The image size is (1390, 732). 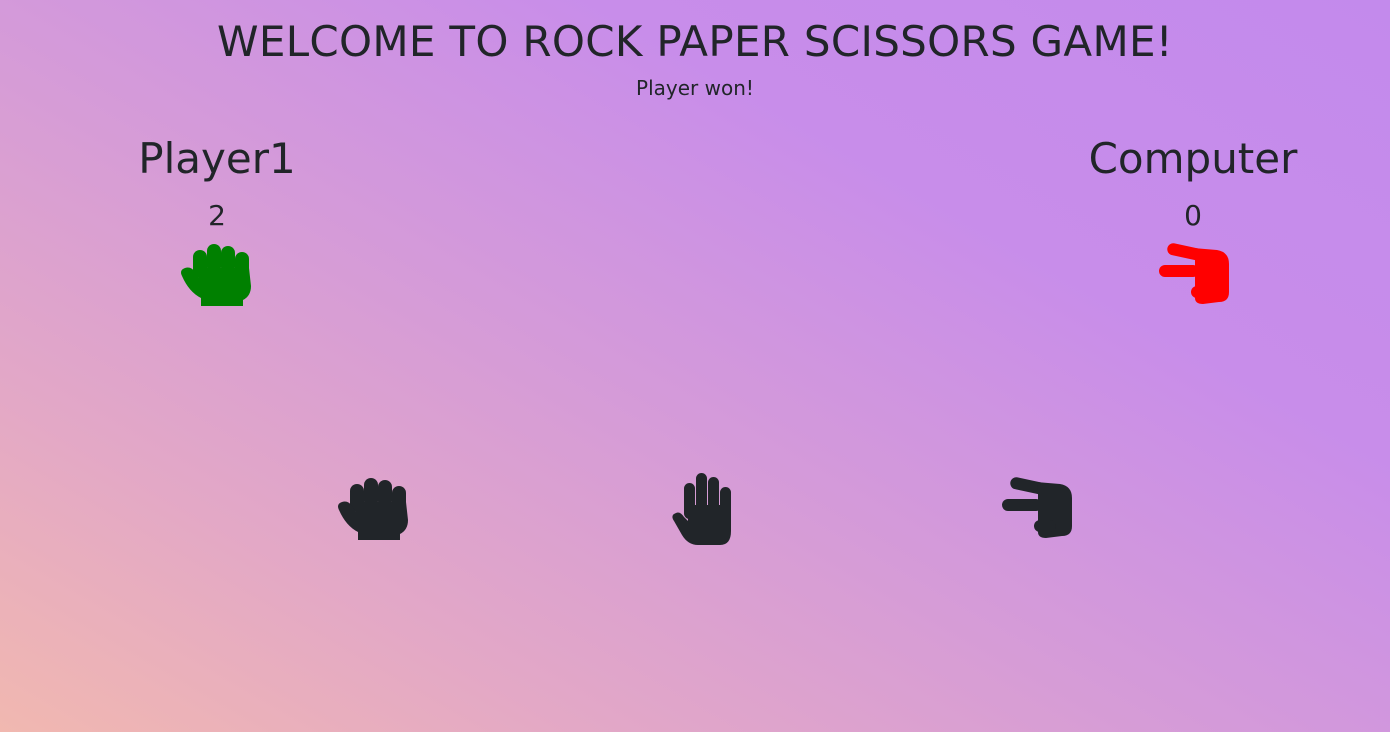 I want to click on page-title: WELCOME TO ROCK PAPER SCISSORS GAME!, so click(x=695, y=41).